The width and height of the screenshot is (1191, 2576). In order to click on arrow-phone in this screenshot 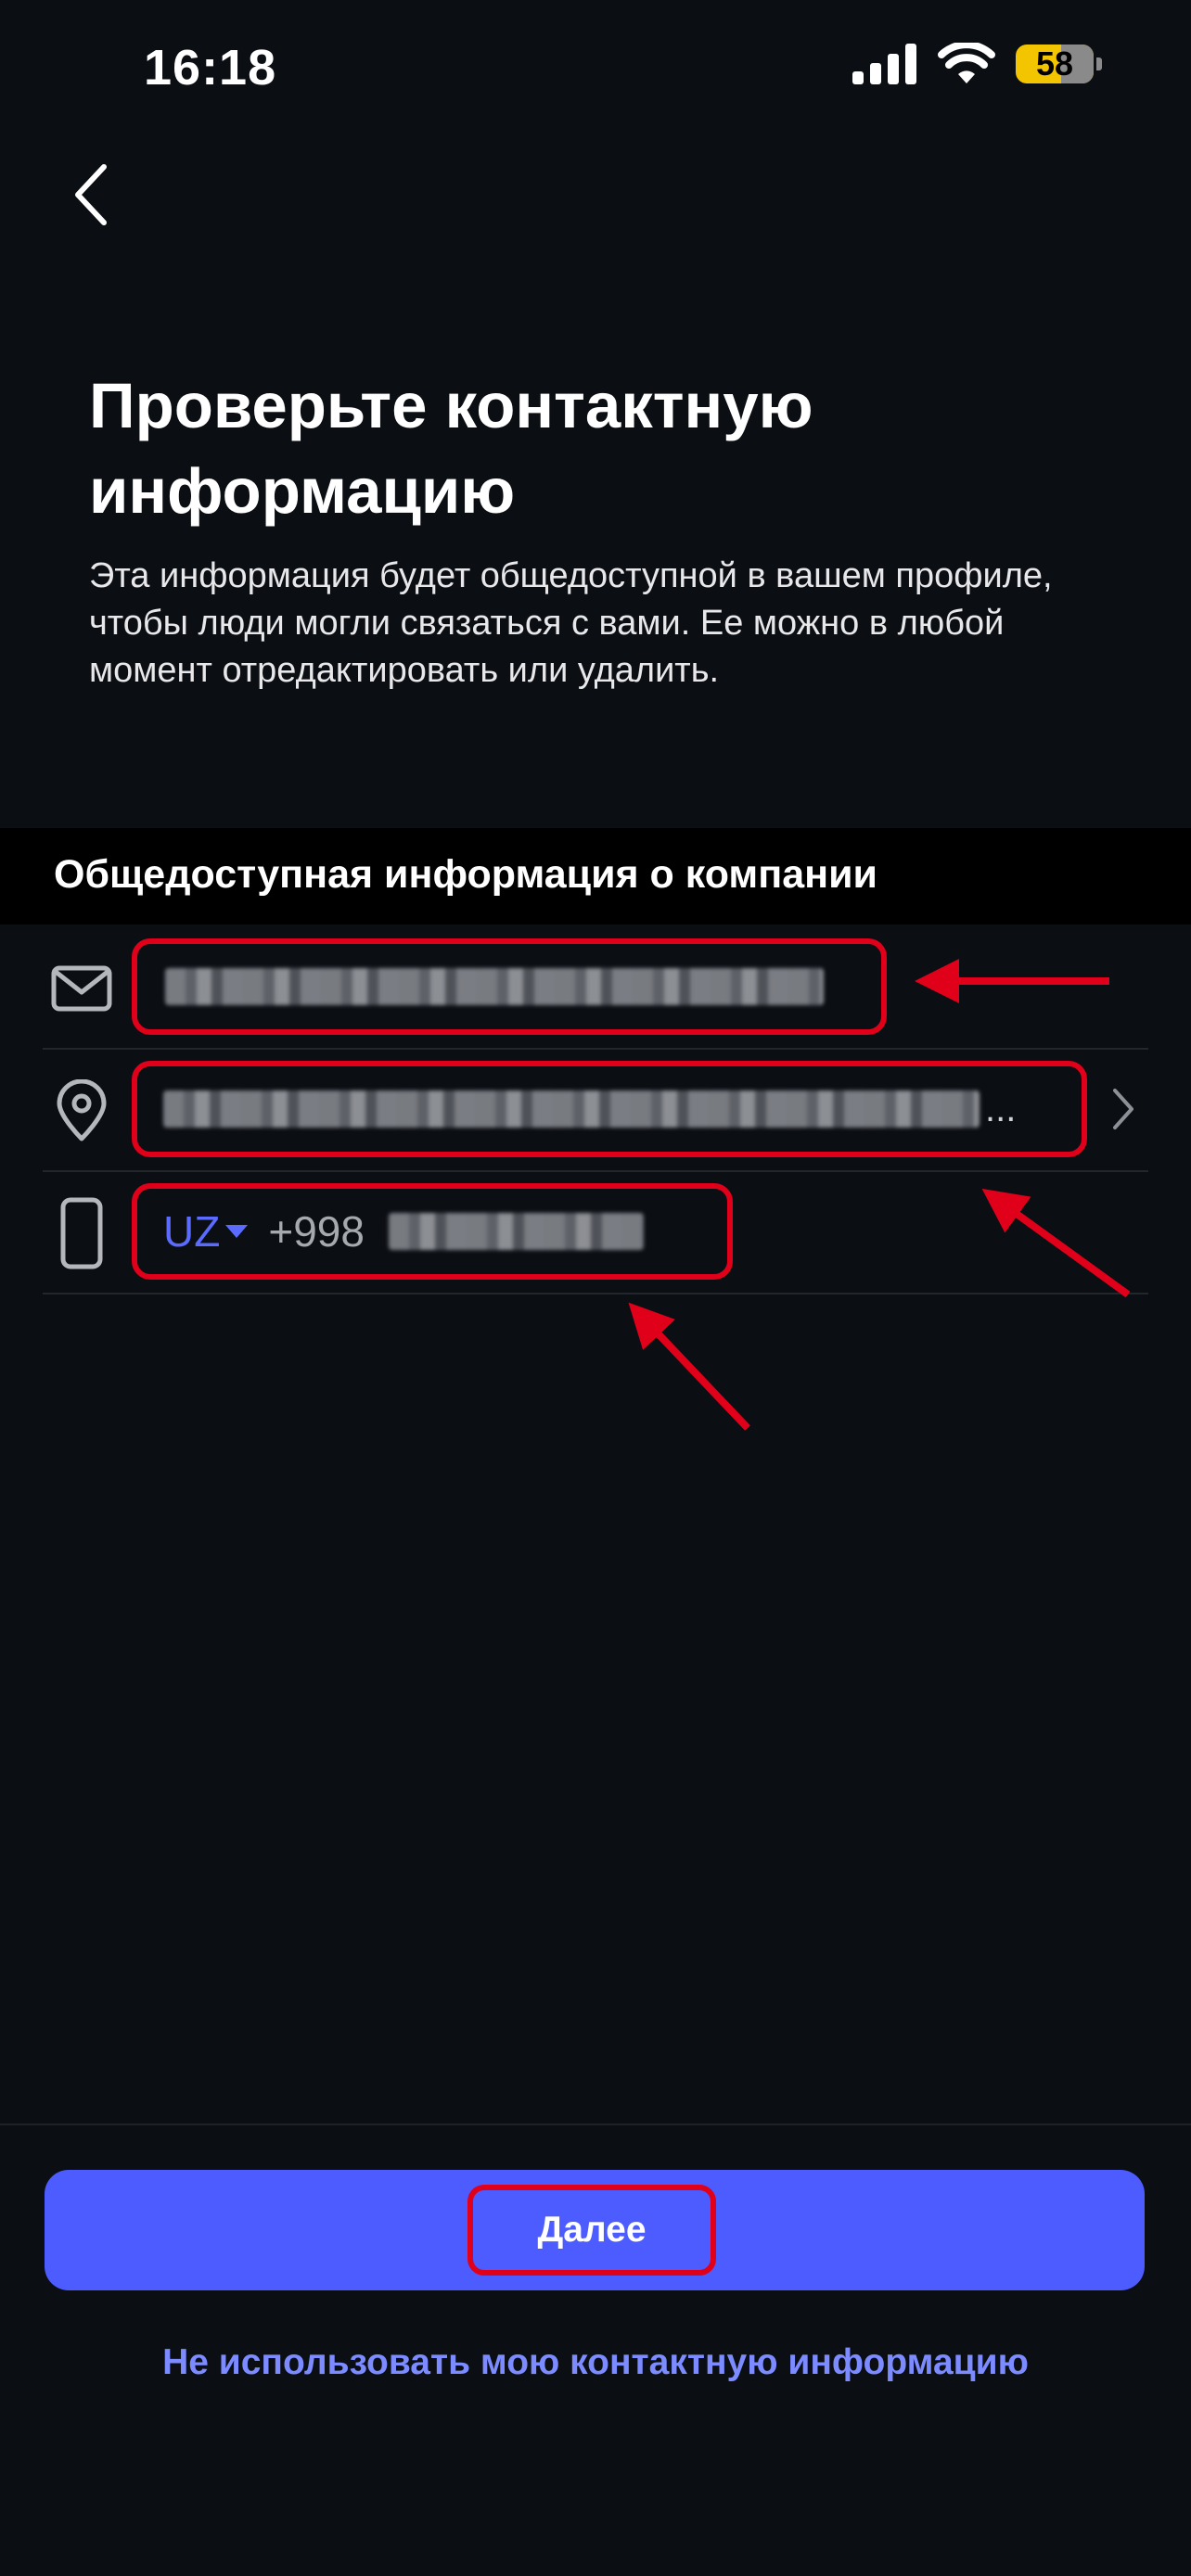, I will do `click(689, 1366)`.